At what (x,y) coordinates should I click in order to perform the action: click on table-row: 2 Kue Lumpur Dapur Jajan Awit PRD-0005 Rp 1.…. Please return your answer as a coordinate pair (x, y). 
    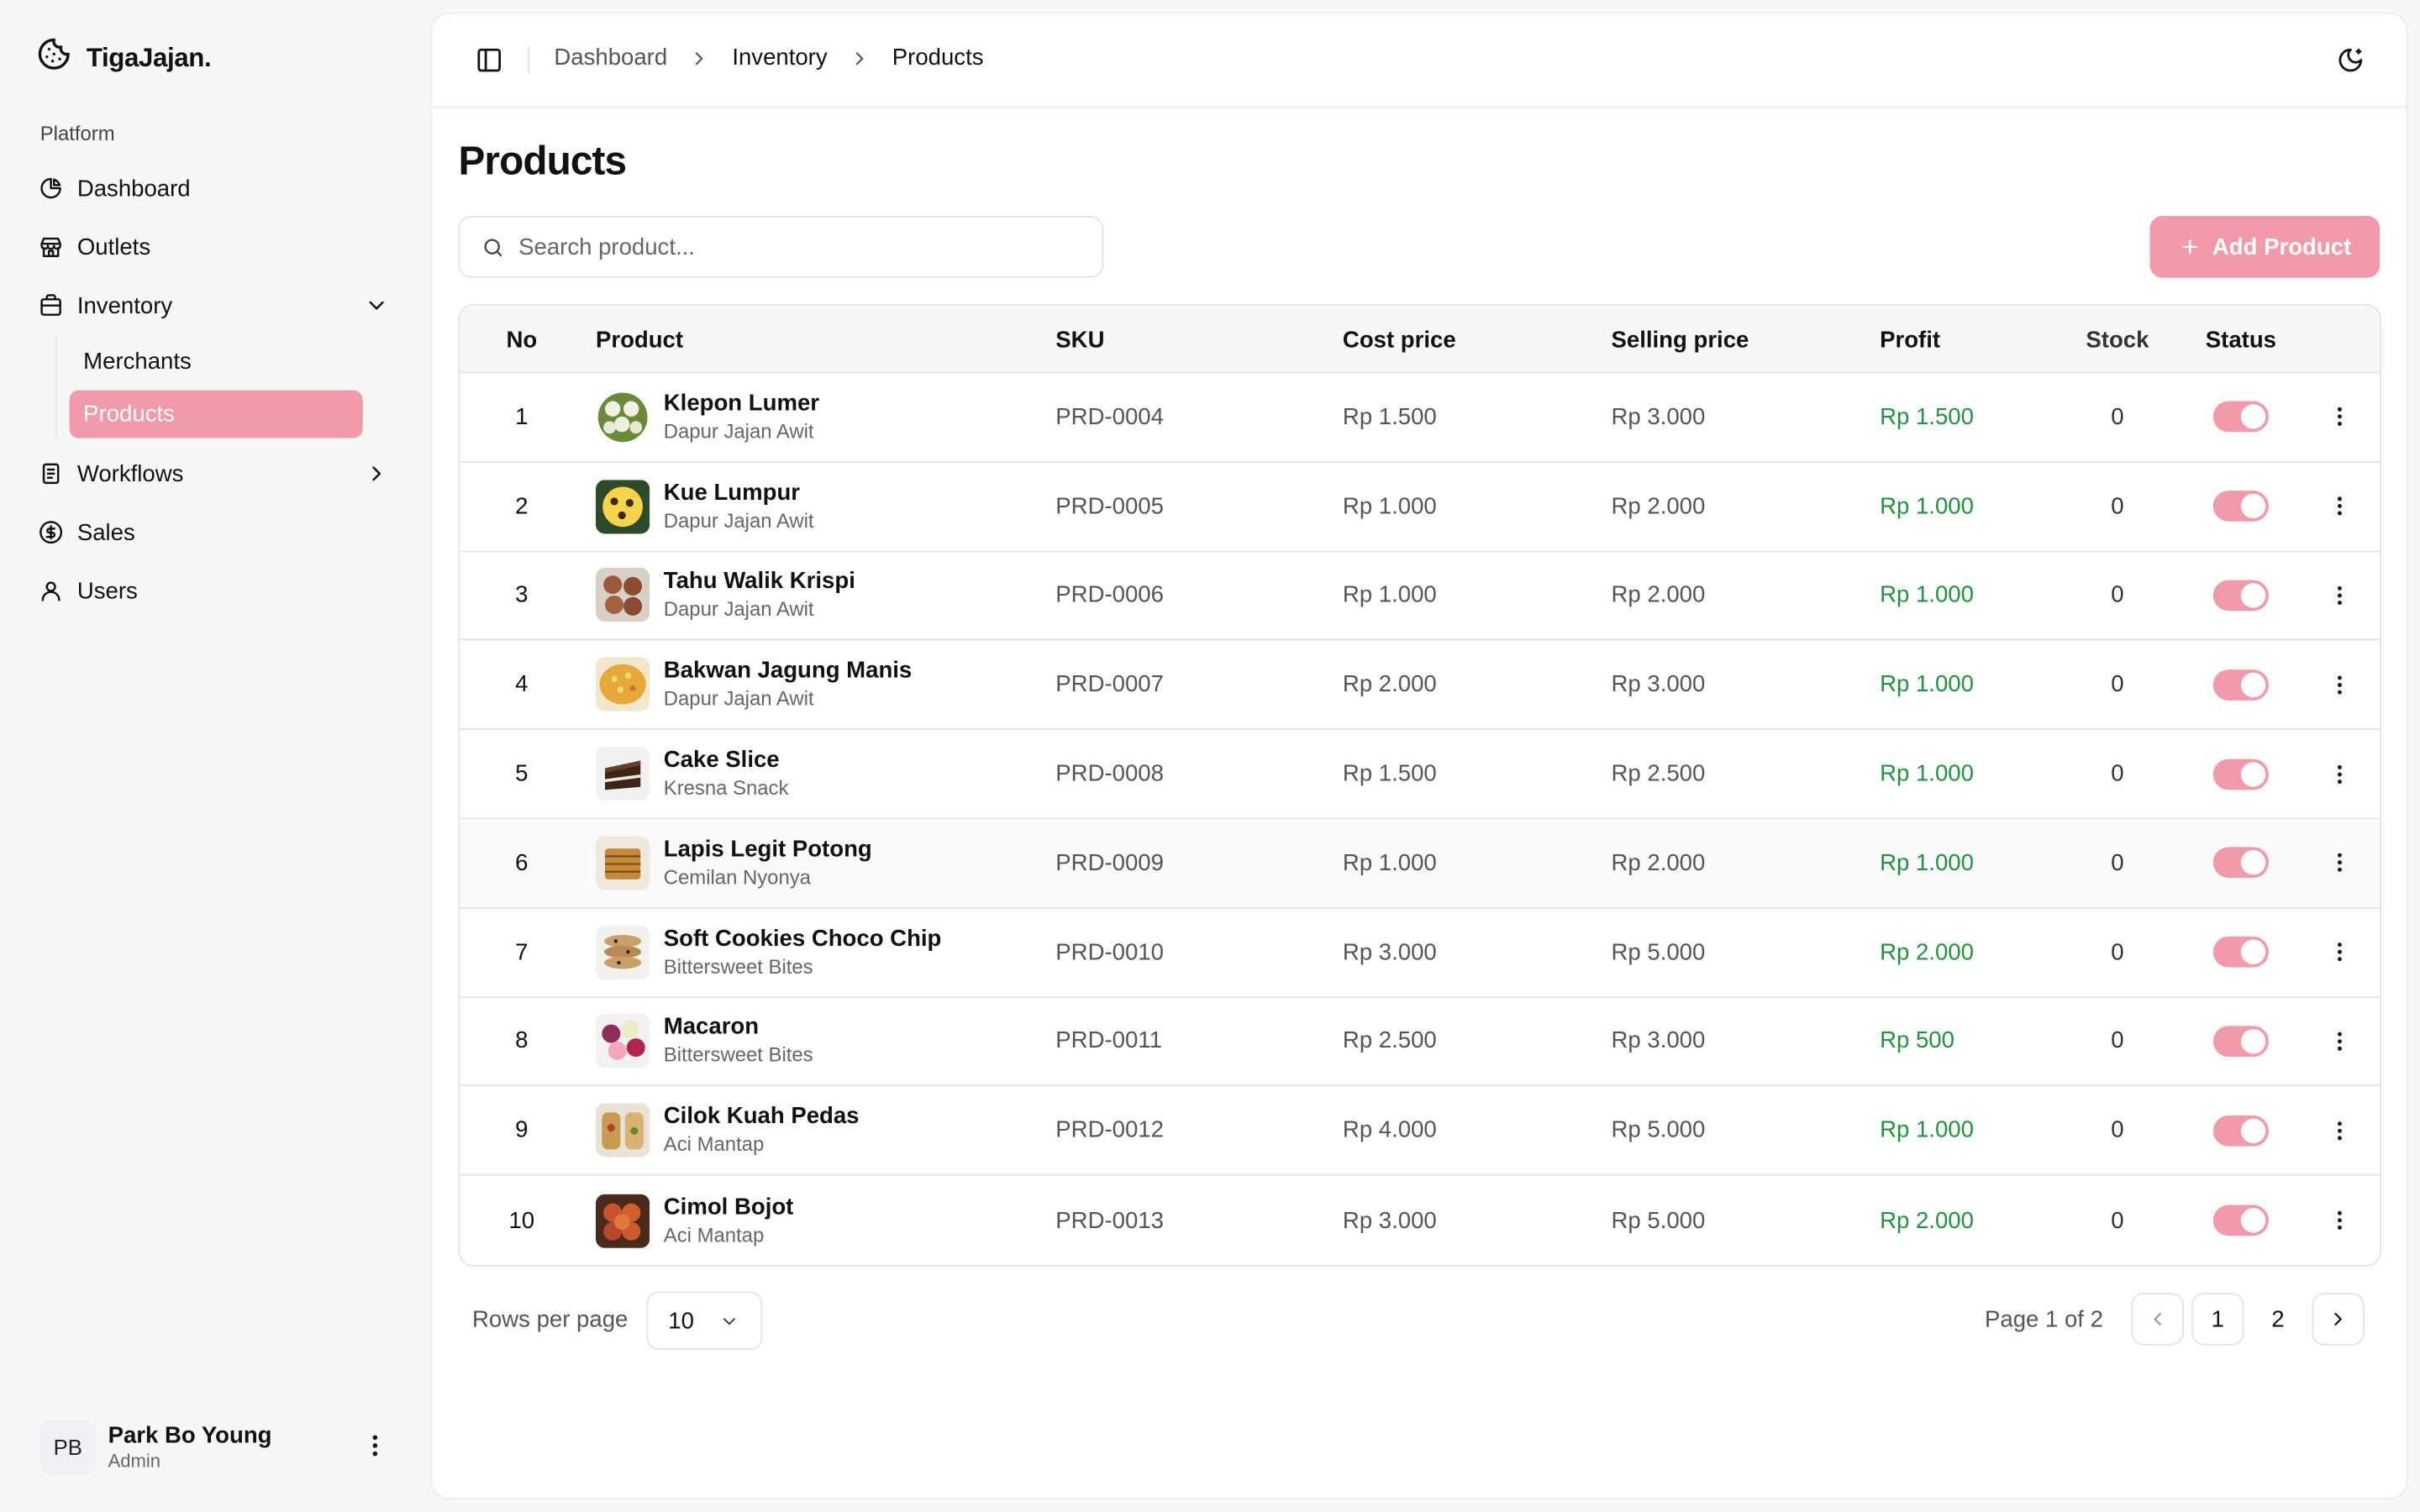
    Looking at the image, I should click on (1420, 507).